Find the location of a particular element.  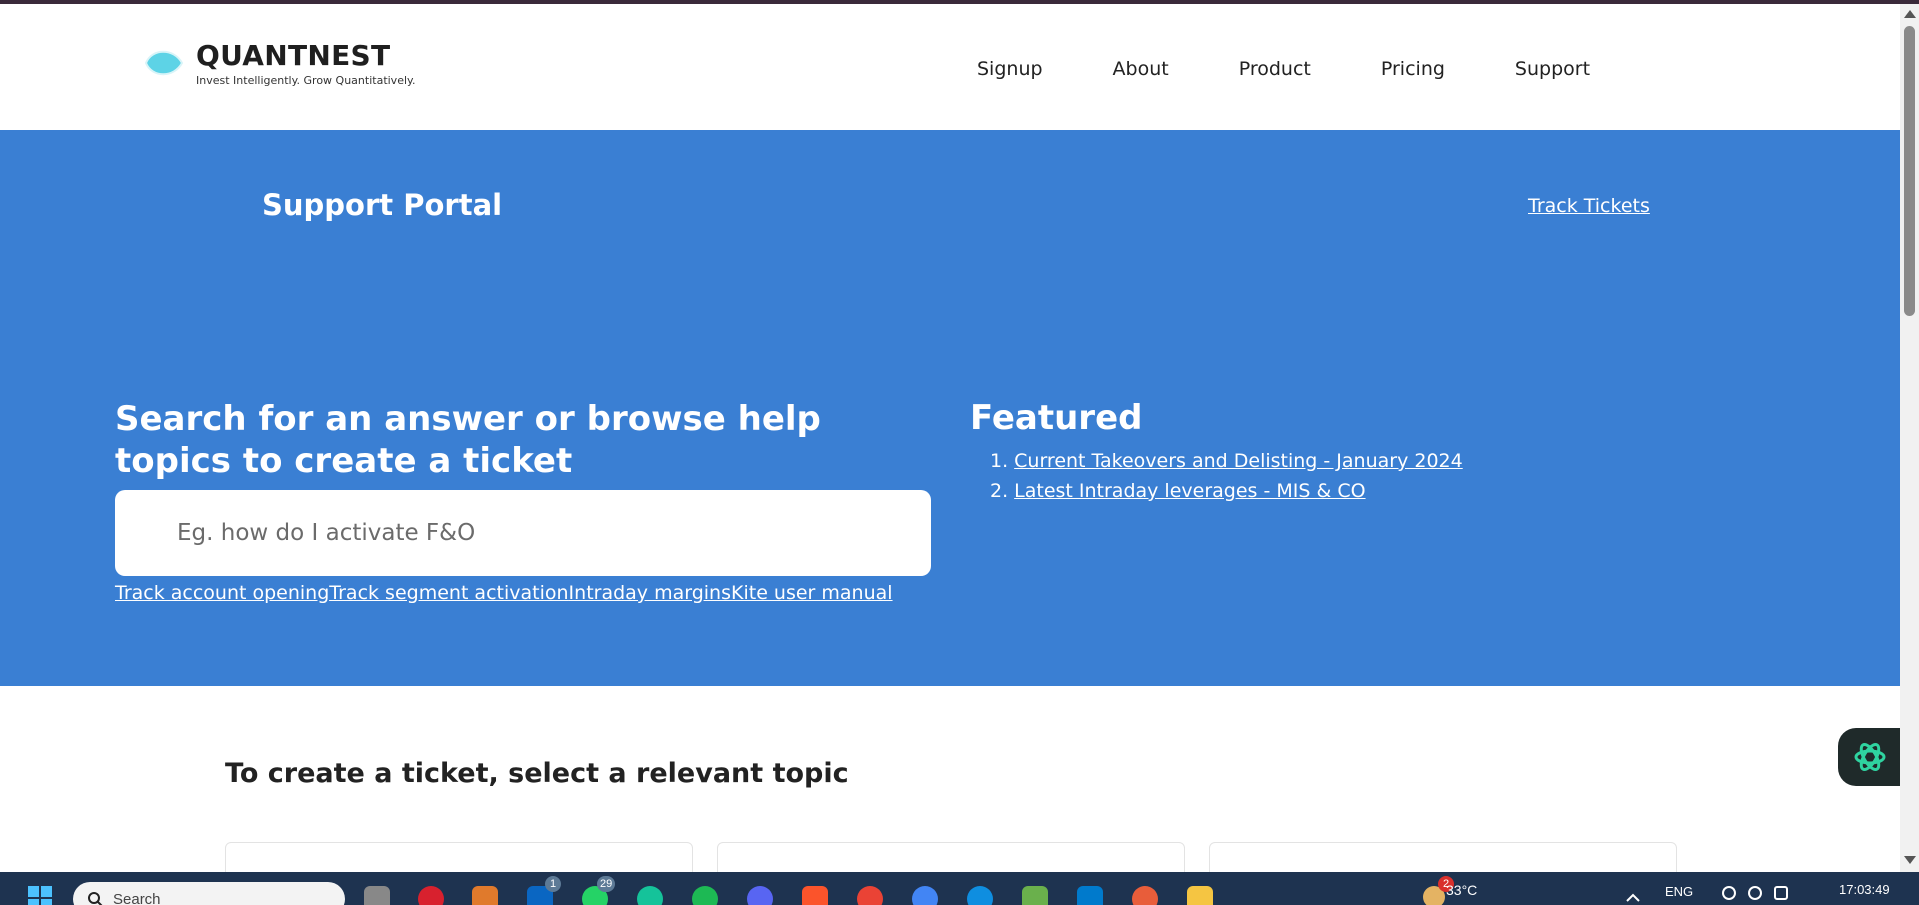

chat-assistant-button is located at coordinates (1870, 757).